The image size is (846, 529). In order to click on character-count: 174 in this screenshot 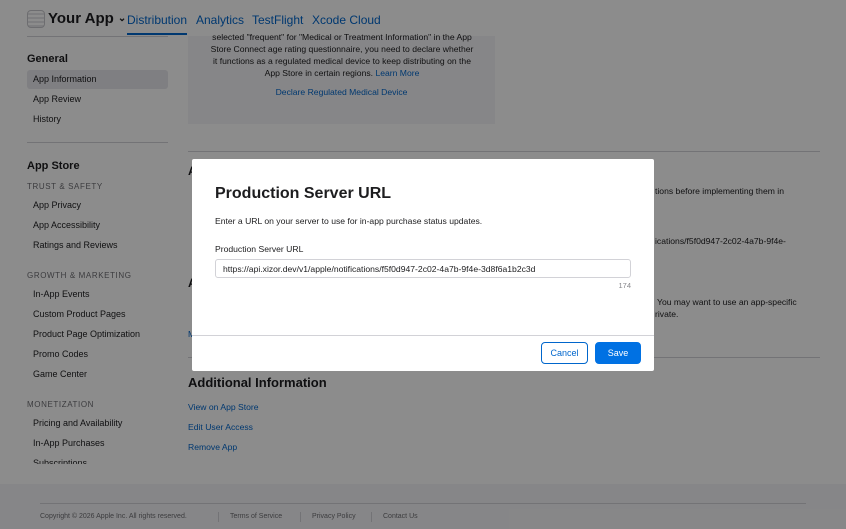, I will do `click(624, 285)`.